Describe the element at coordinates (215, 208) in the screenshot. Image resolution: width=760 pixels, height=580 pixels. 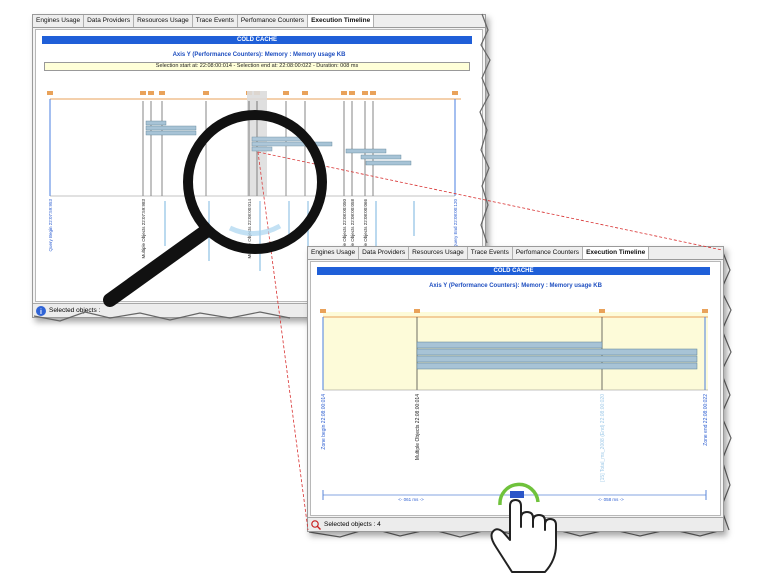
I see `magnifier-icon` at that location.